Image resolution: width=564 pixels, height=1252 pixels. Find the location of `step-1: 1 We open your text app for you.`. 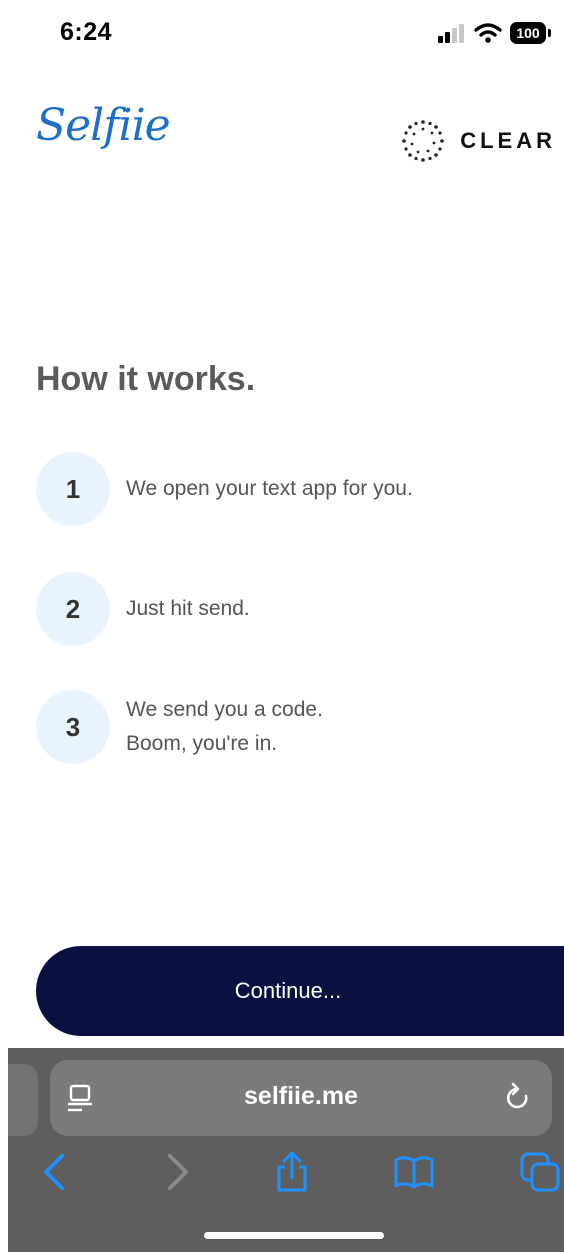

step-1: 1 We open your text app for you. is located at coordinates (224, 489).